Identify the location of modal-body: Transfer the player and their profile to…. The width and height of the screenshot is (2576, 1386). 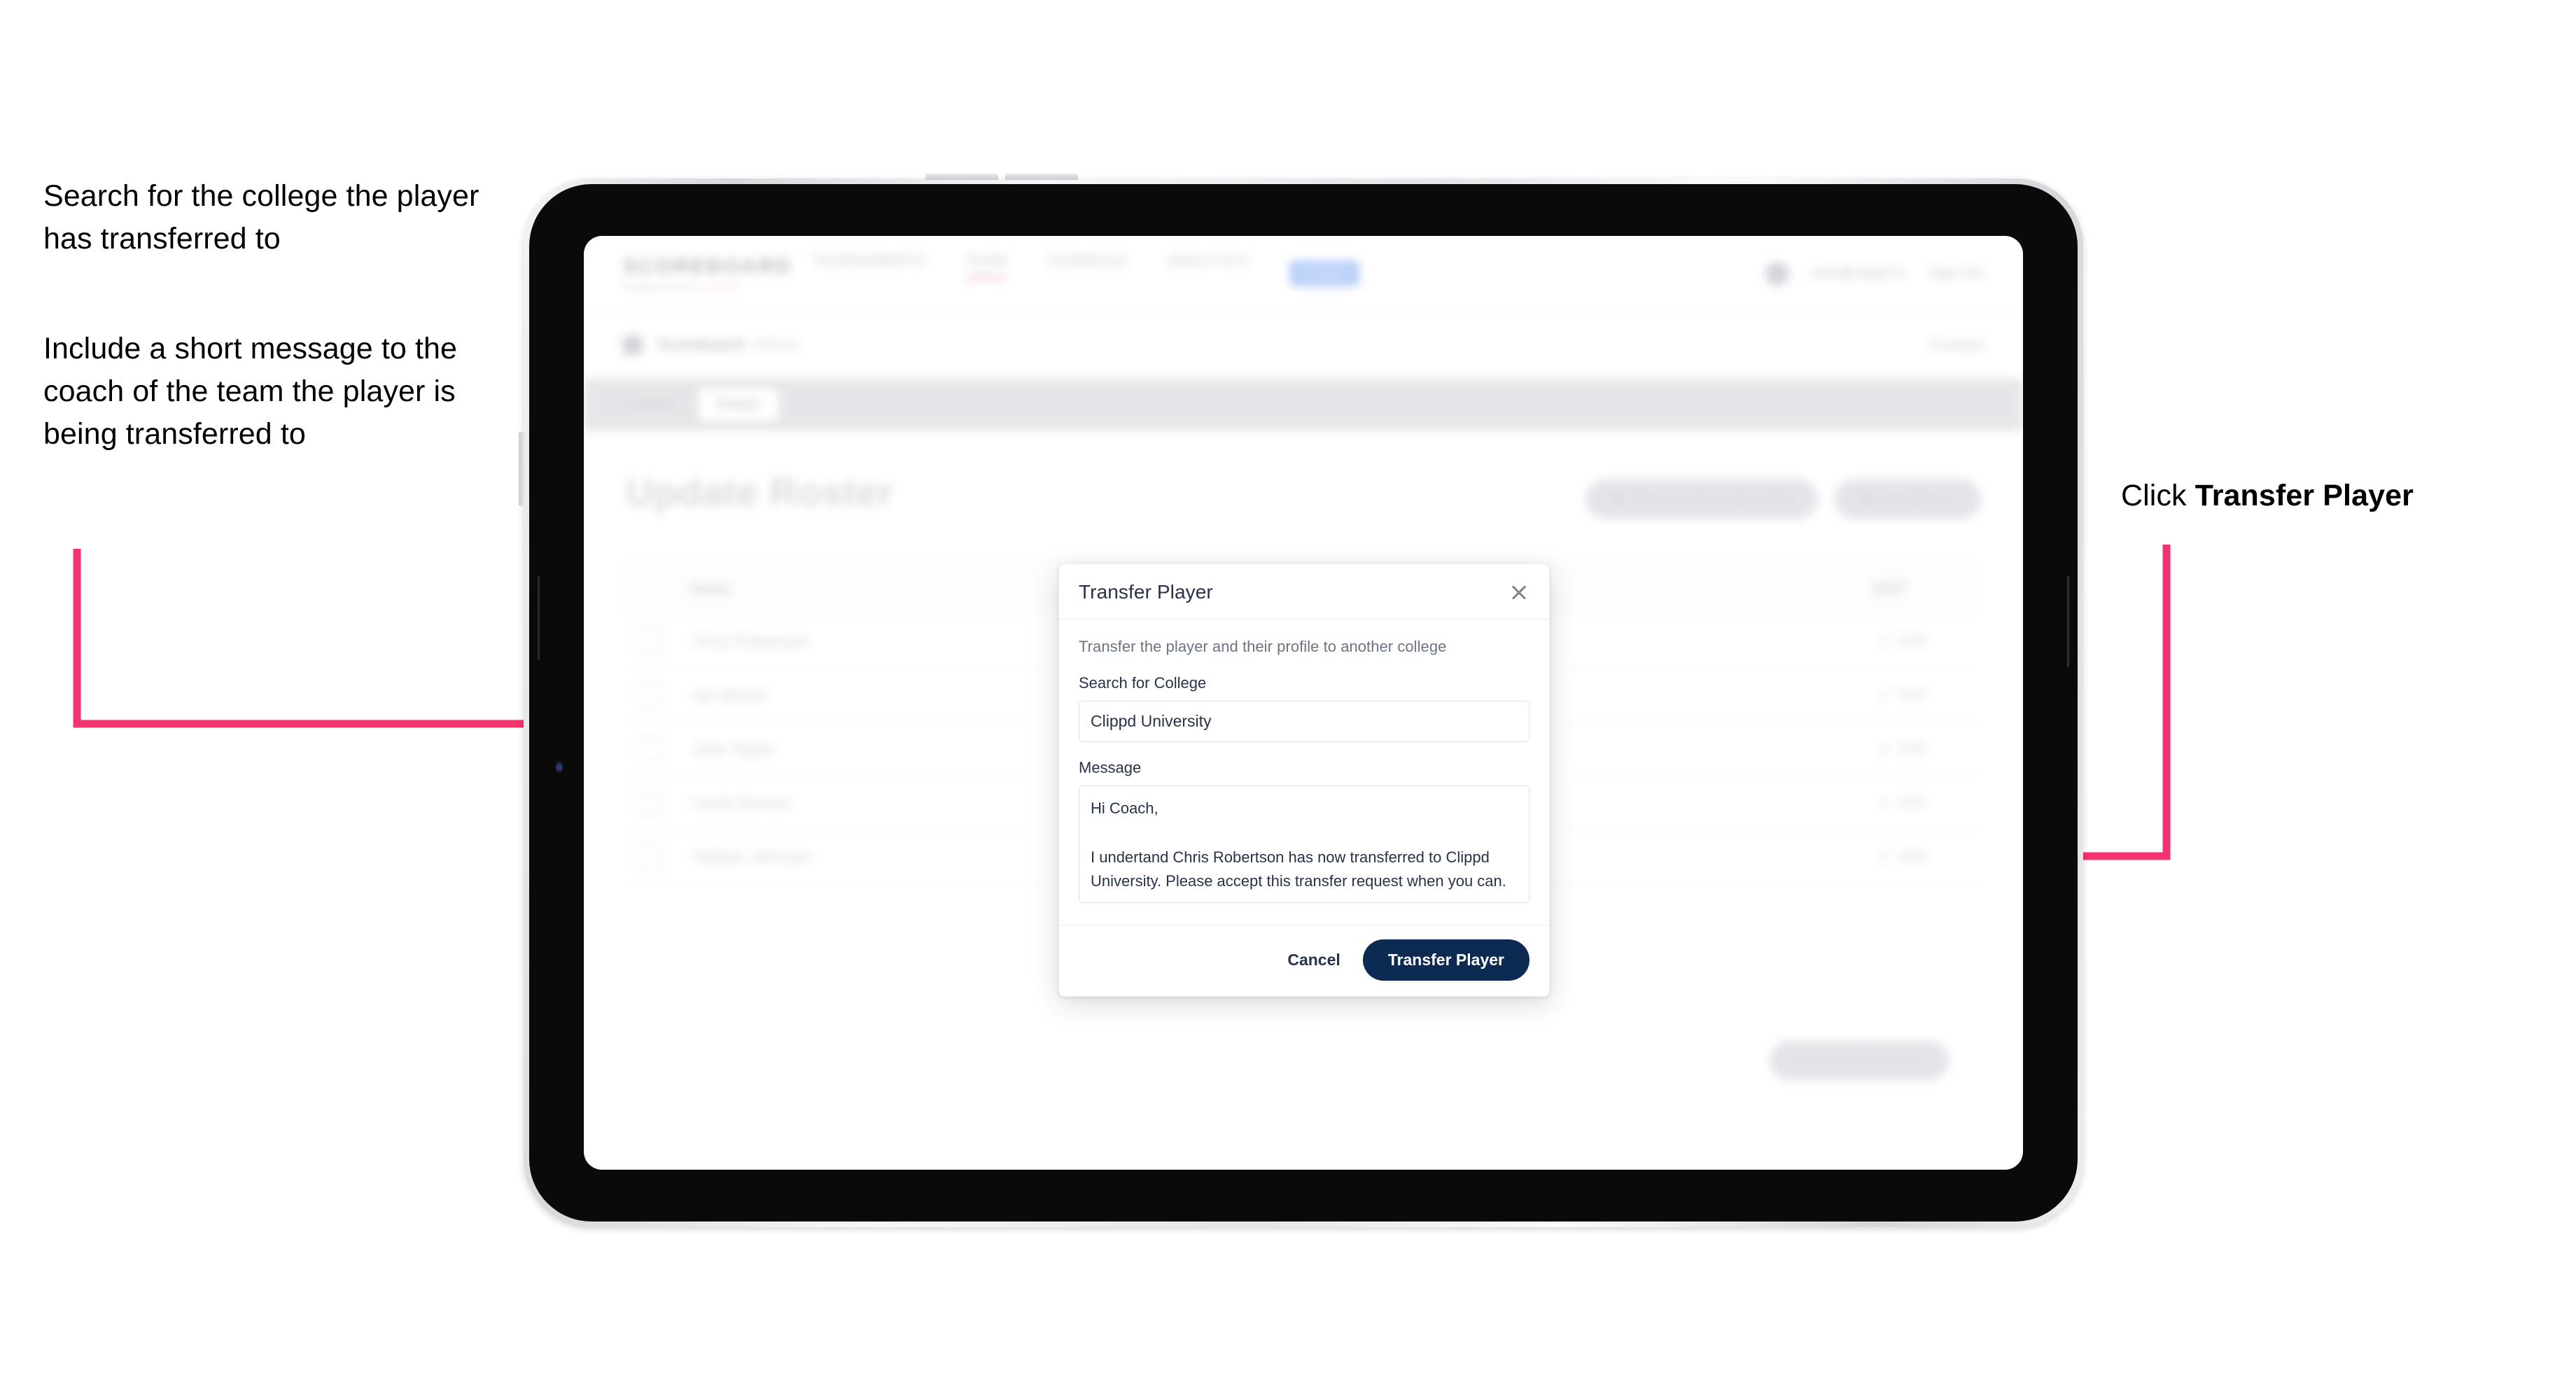
(1304, 772).